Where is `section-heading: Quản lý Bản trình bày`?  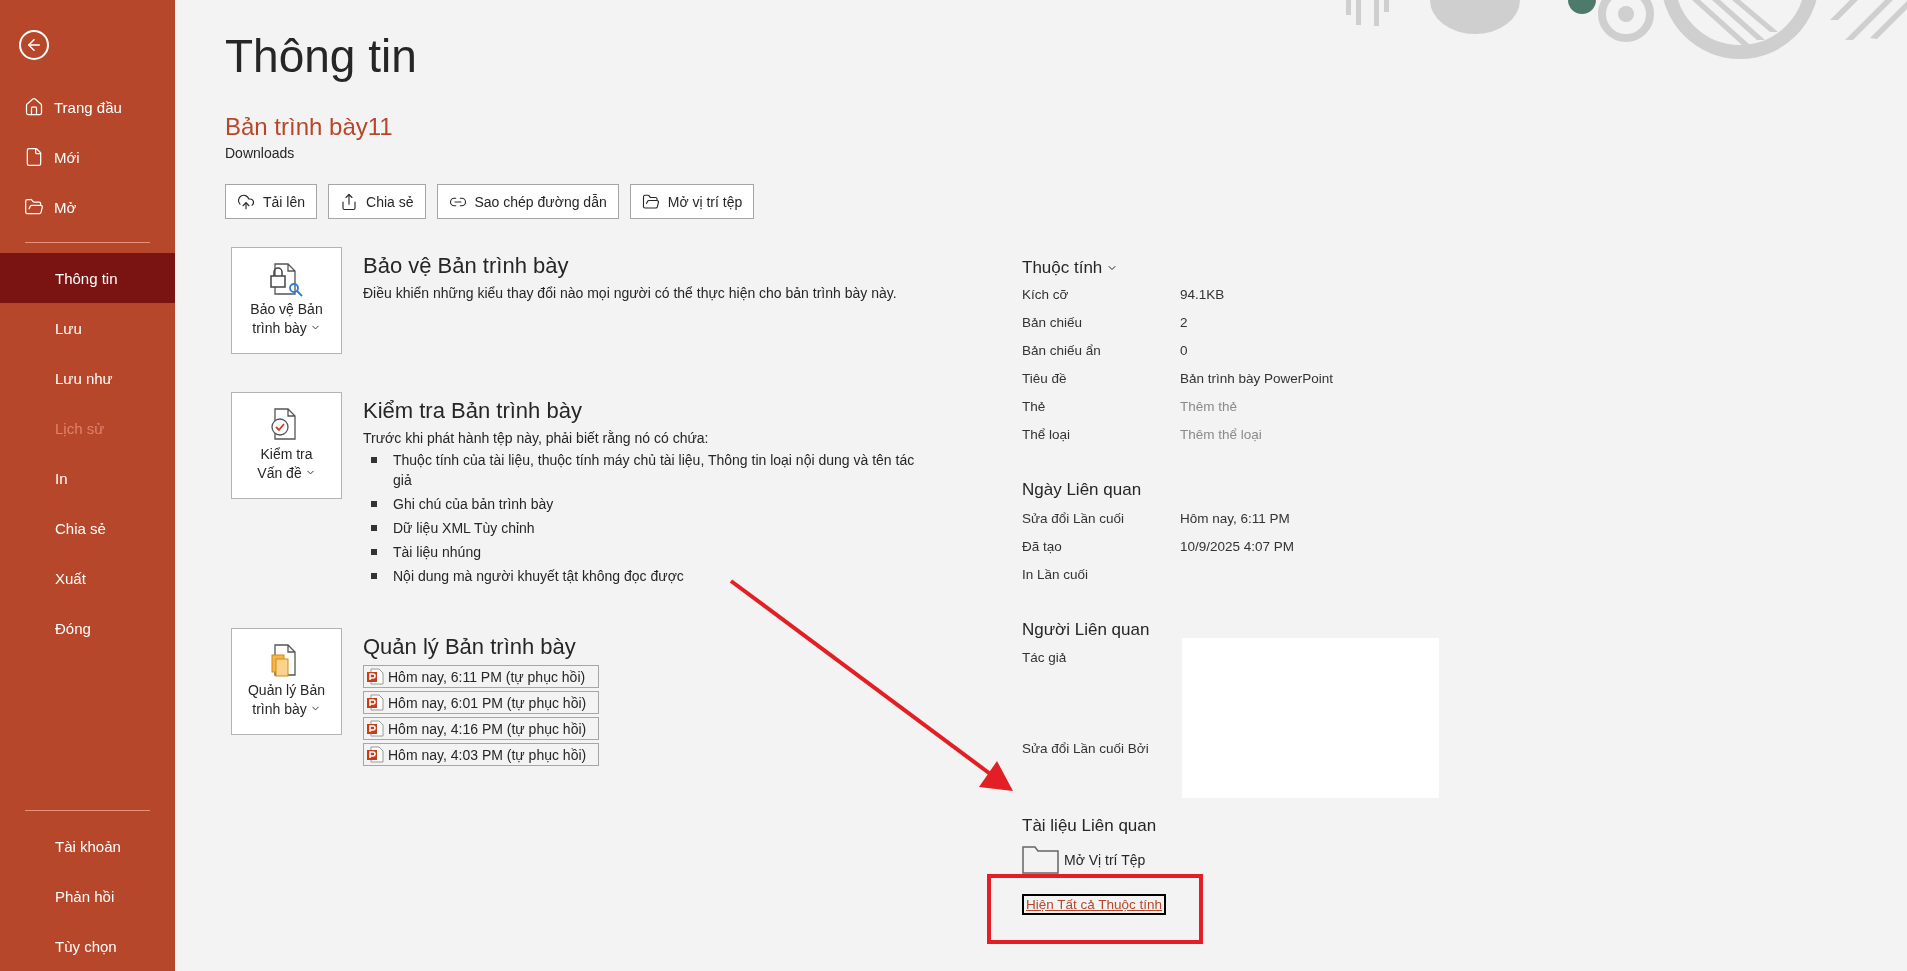 section-heading: Quản lý Bản trình bày is located at coordinates (470, 647).